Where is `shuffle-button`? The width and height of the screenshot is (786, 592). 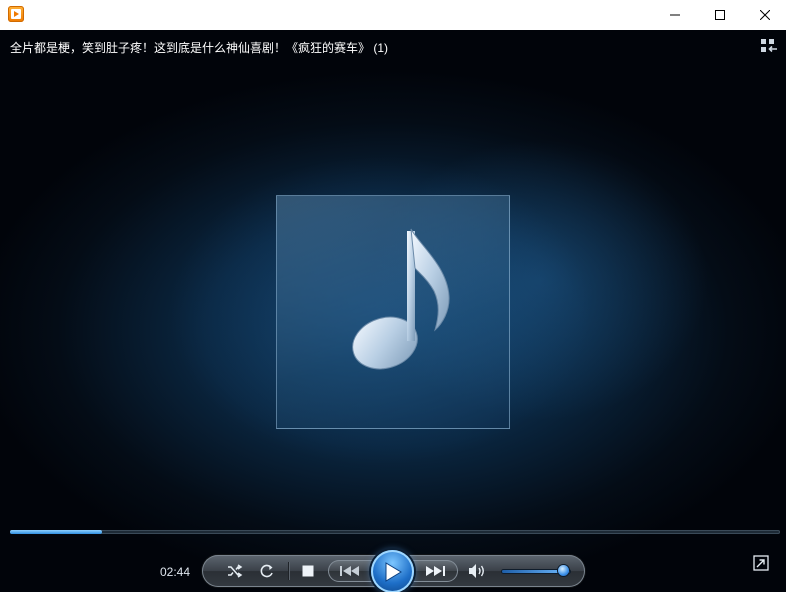 shuffle-button is located at coordinates (235, 571).